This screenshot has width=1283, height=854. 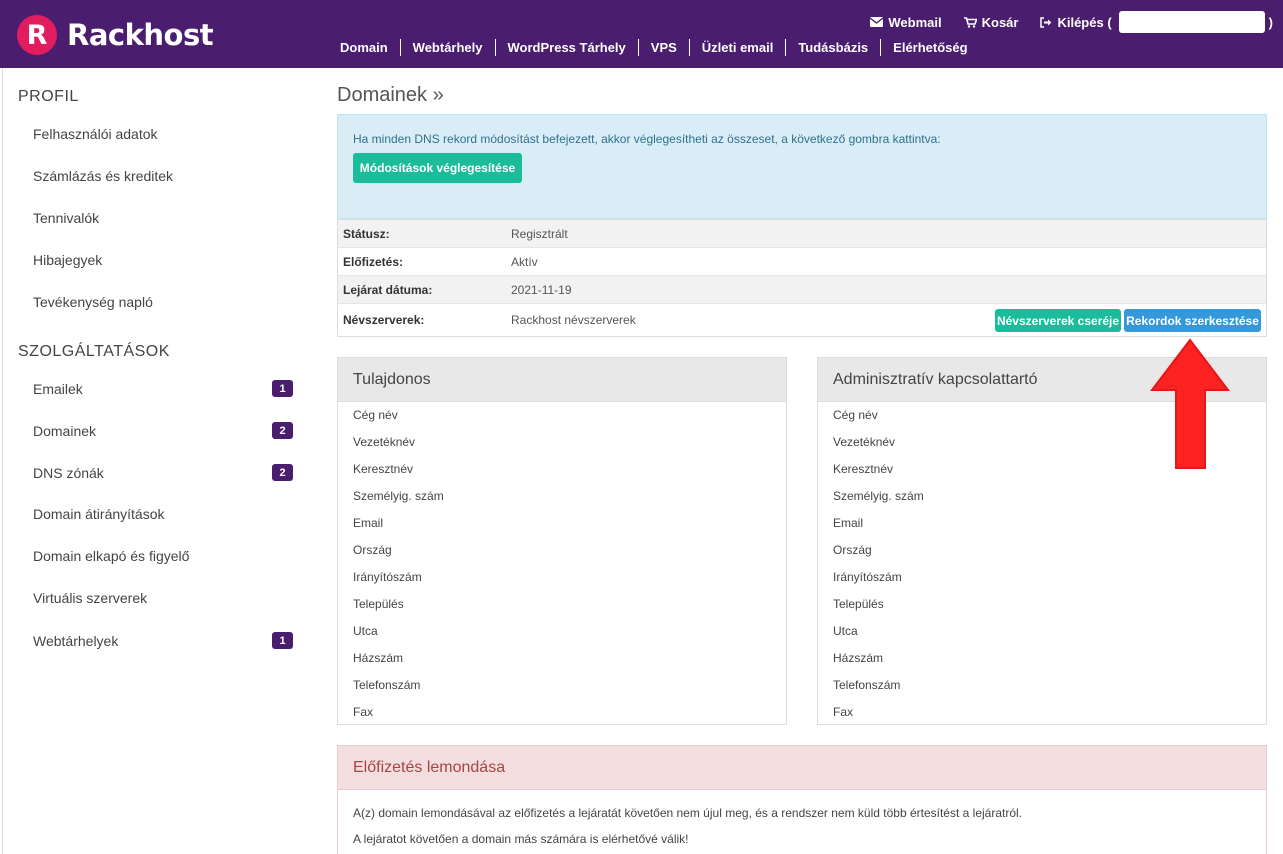 I want to click on envelope-icon, so click(x=877, y=22).